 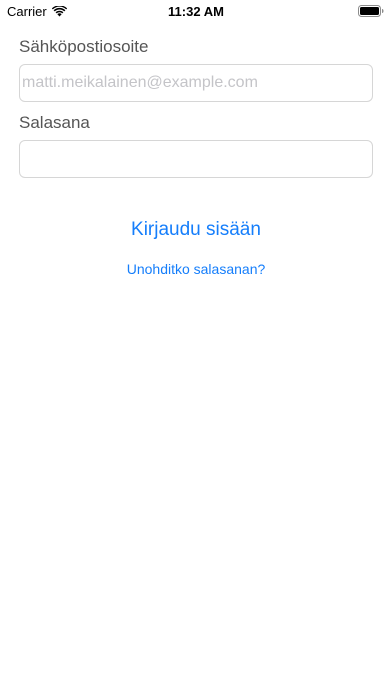 I want to click on battery-icon, so click(x=371, y=11).